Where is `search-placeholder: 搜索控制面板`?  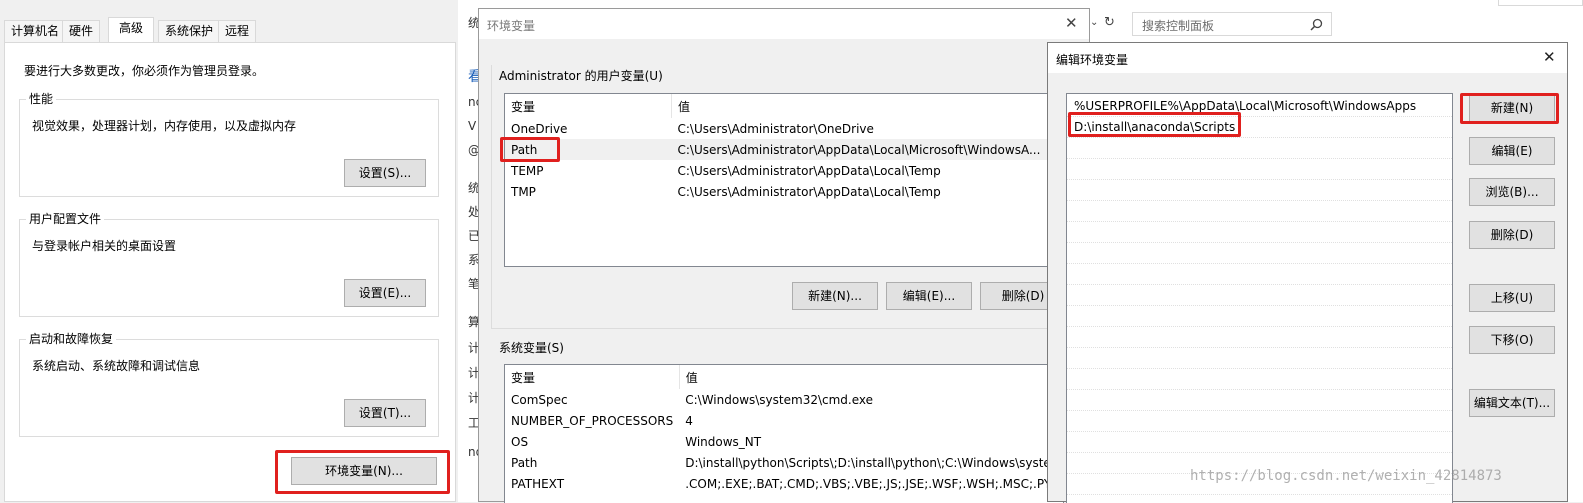
search-placeholder: 搜索控制面板 is located at coordinates (1178, 26).